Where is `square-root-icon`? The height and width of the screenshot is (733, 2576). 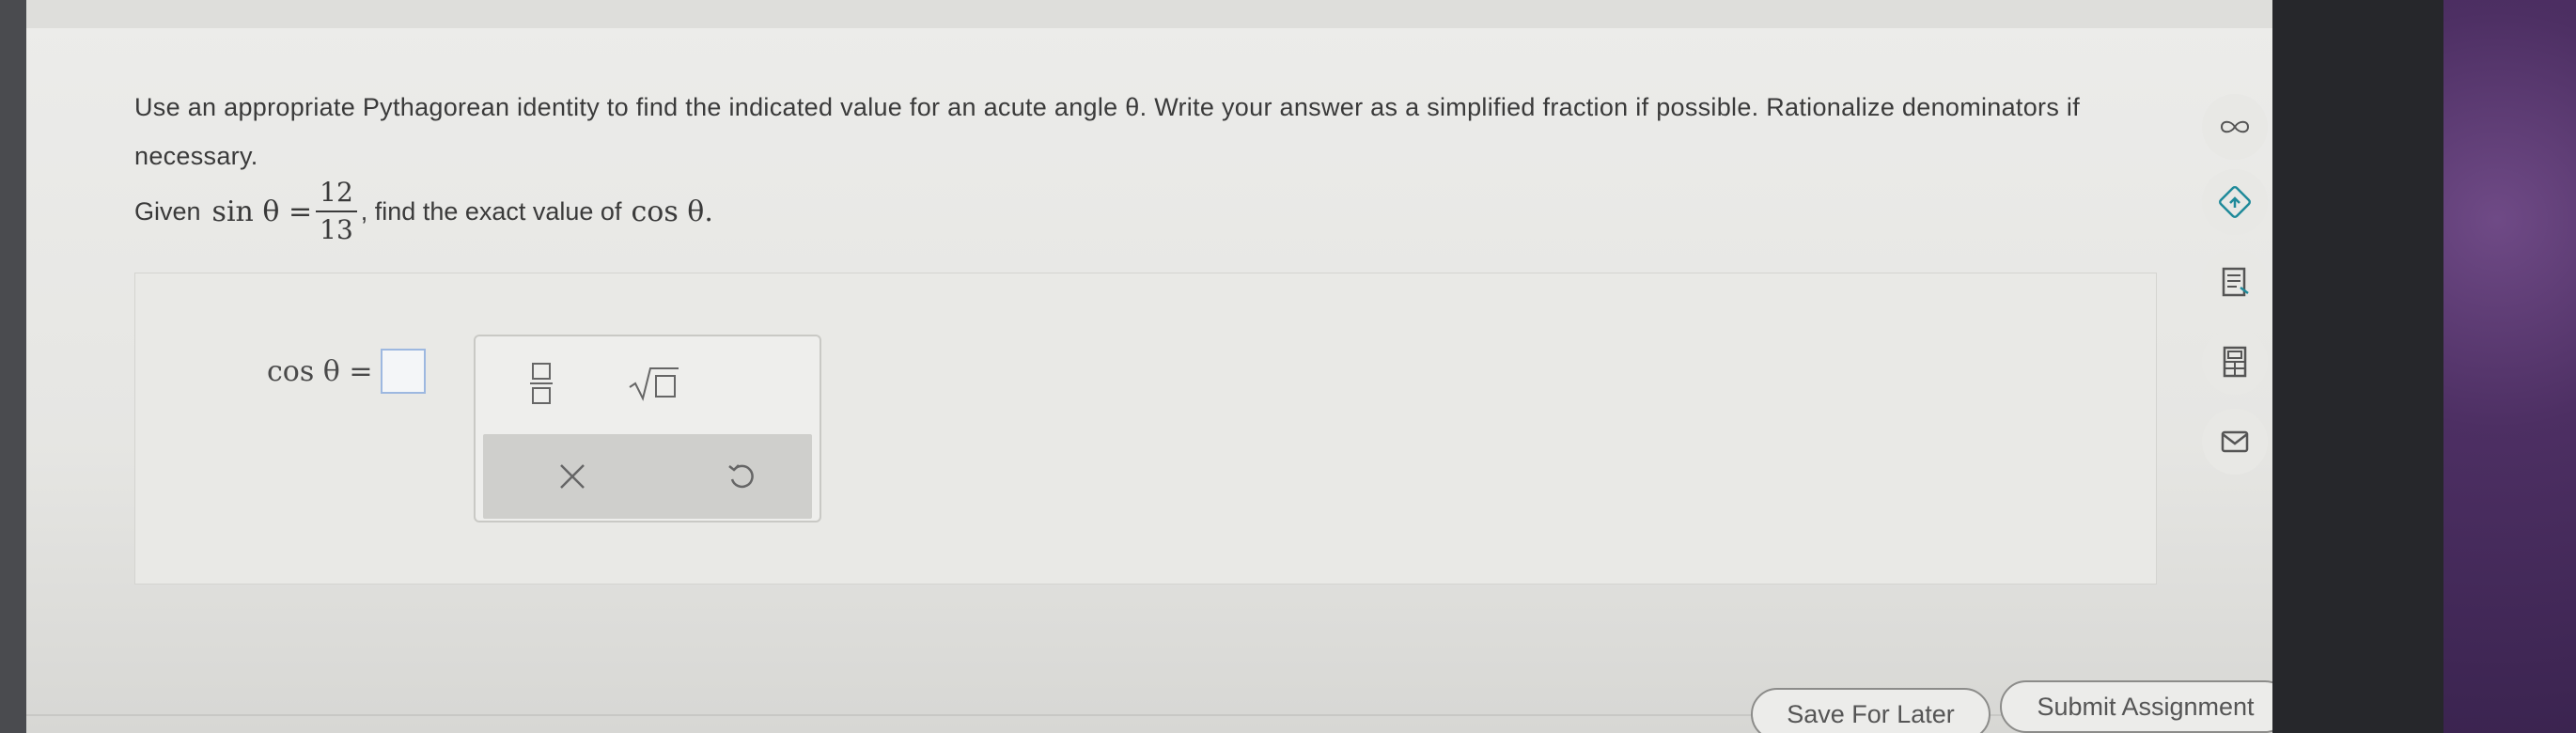 square-root-icon is located at coordinates (654, 384).